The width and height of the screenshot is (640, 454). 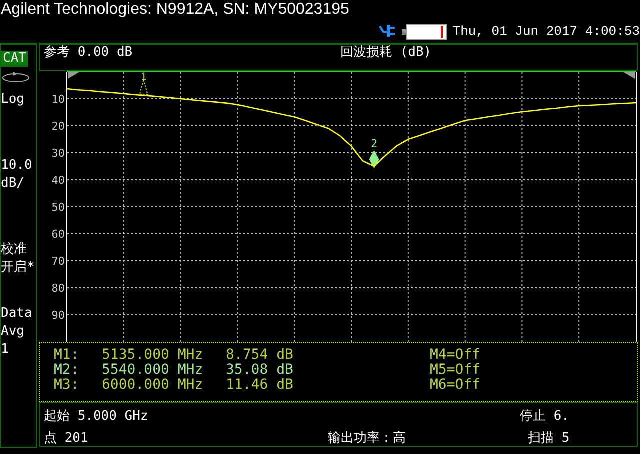 What do you see at coordinates (13, 332) in the screenshot?
I see `side-label: Avg` at bounding box center [13, 332].